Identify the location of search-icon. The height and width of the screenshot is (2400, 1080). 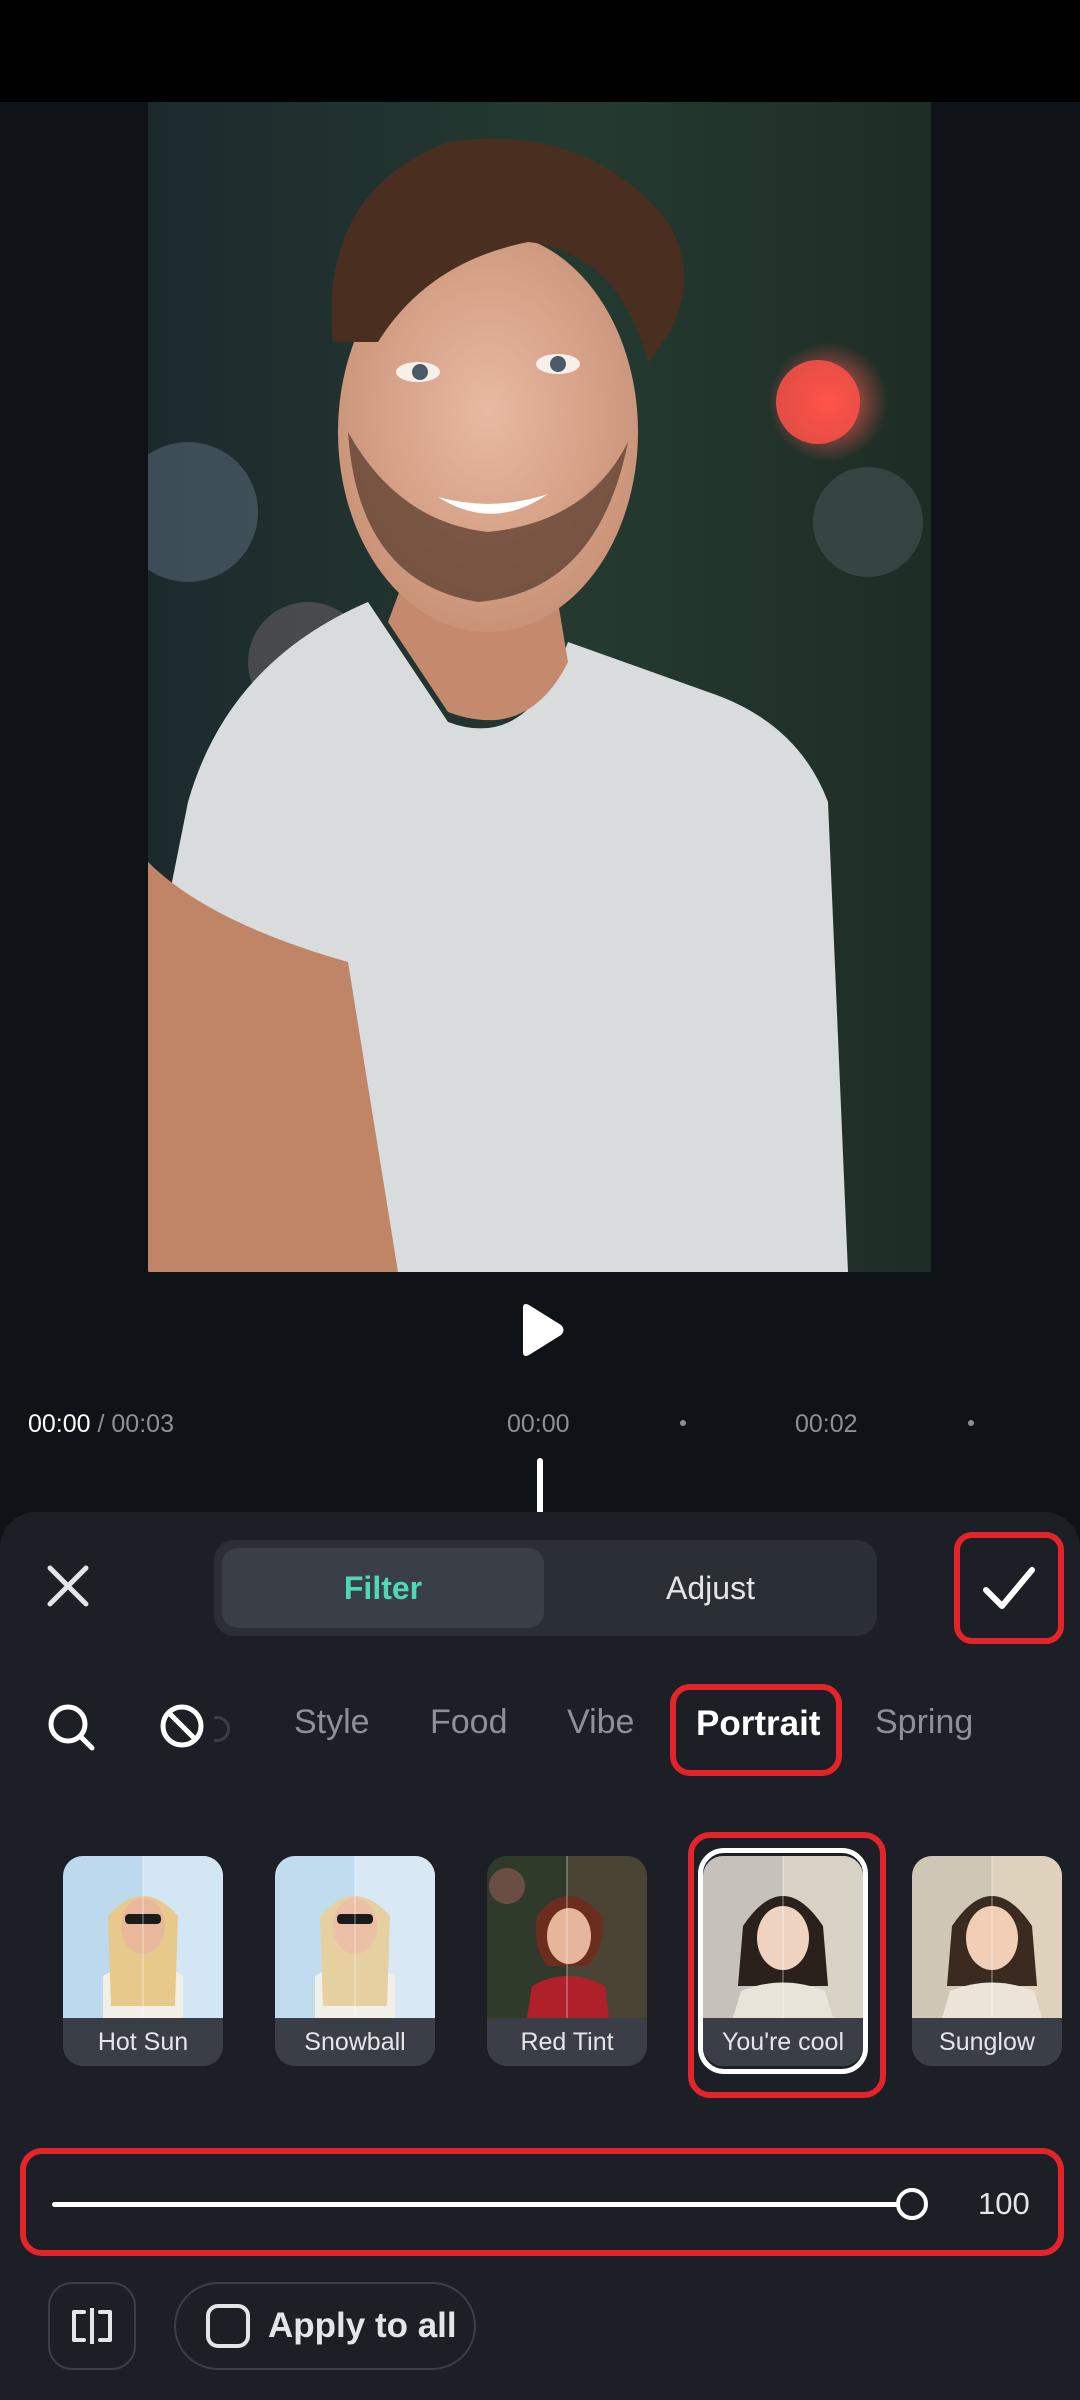
(71, 1727).